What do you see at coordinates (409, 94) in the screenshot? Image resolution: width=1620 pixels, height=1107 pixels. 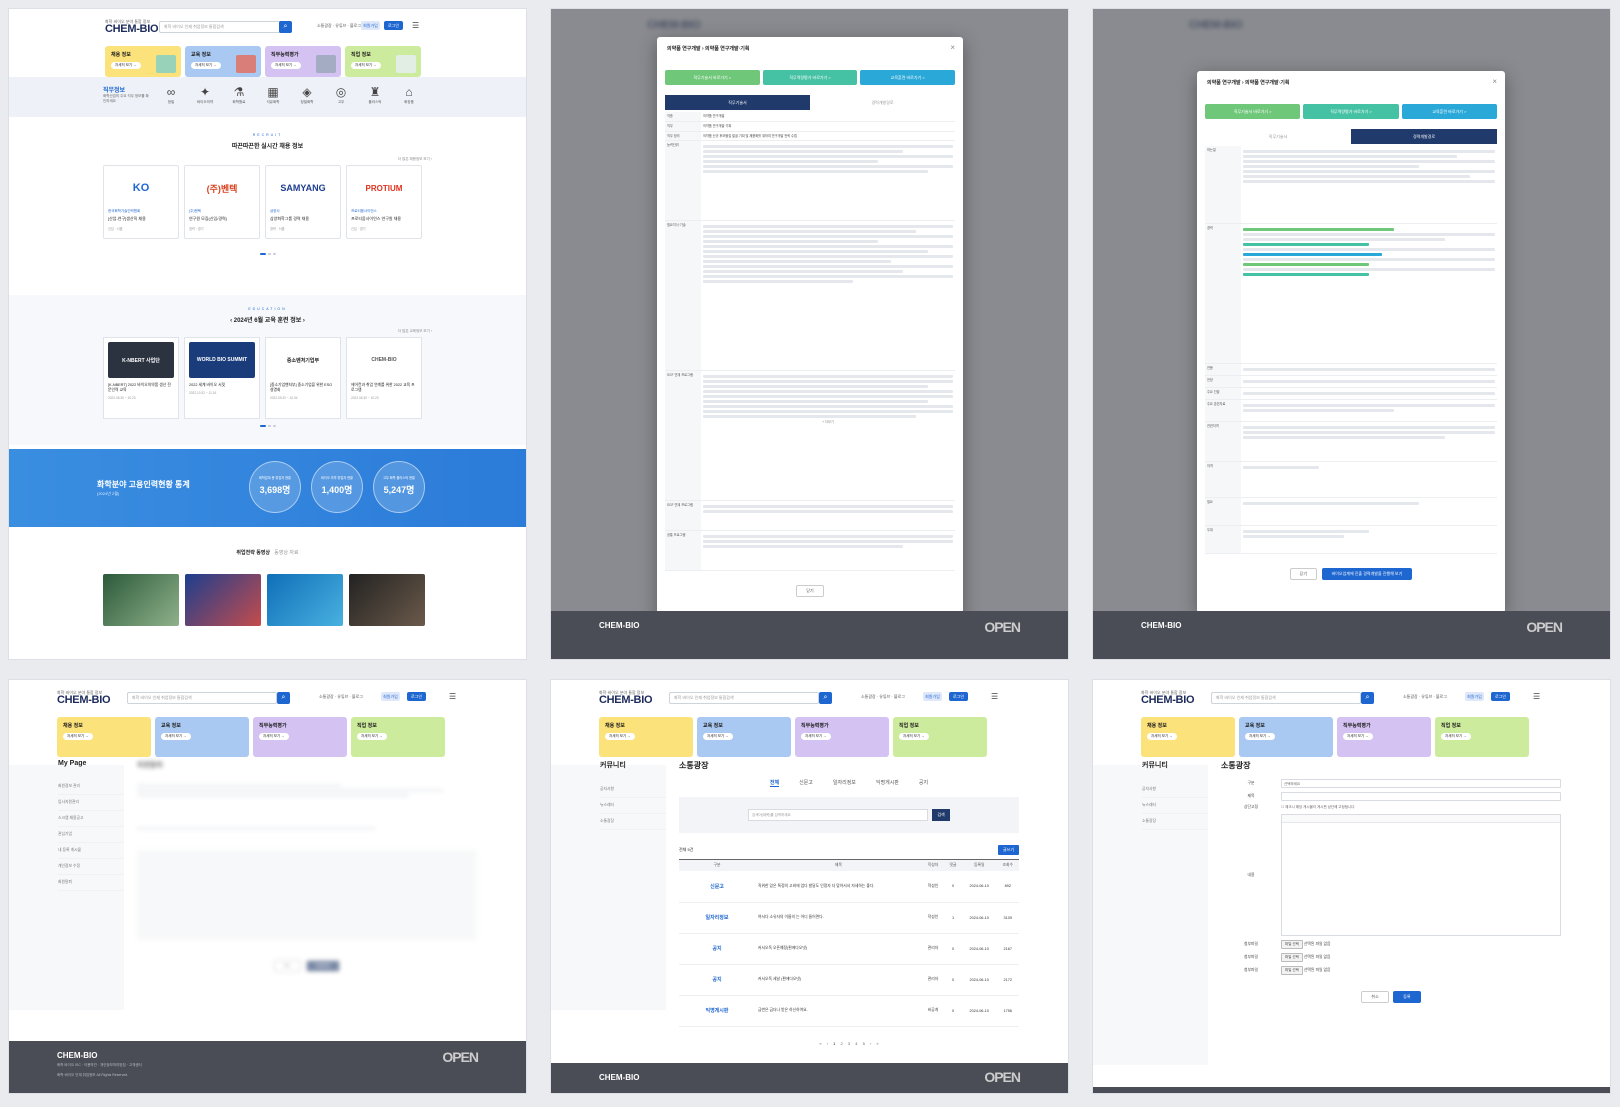 I see `job-icon-item: ⌂ 화장품` at bounding box center [409, 94].